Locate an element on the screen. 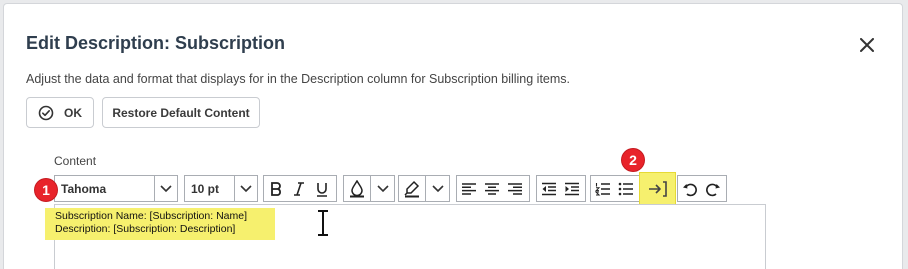 Image resolution: width=908 pixels, height=269 pixels. font-color-button is located at coordinates (357, 188).